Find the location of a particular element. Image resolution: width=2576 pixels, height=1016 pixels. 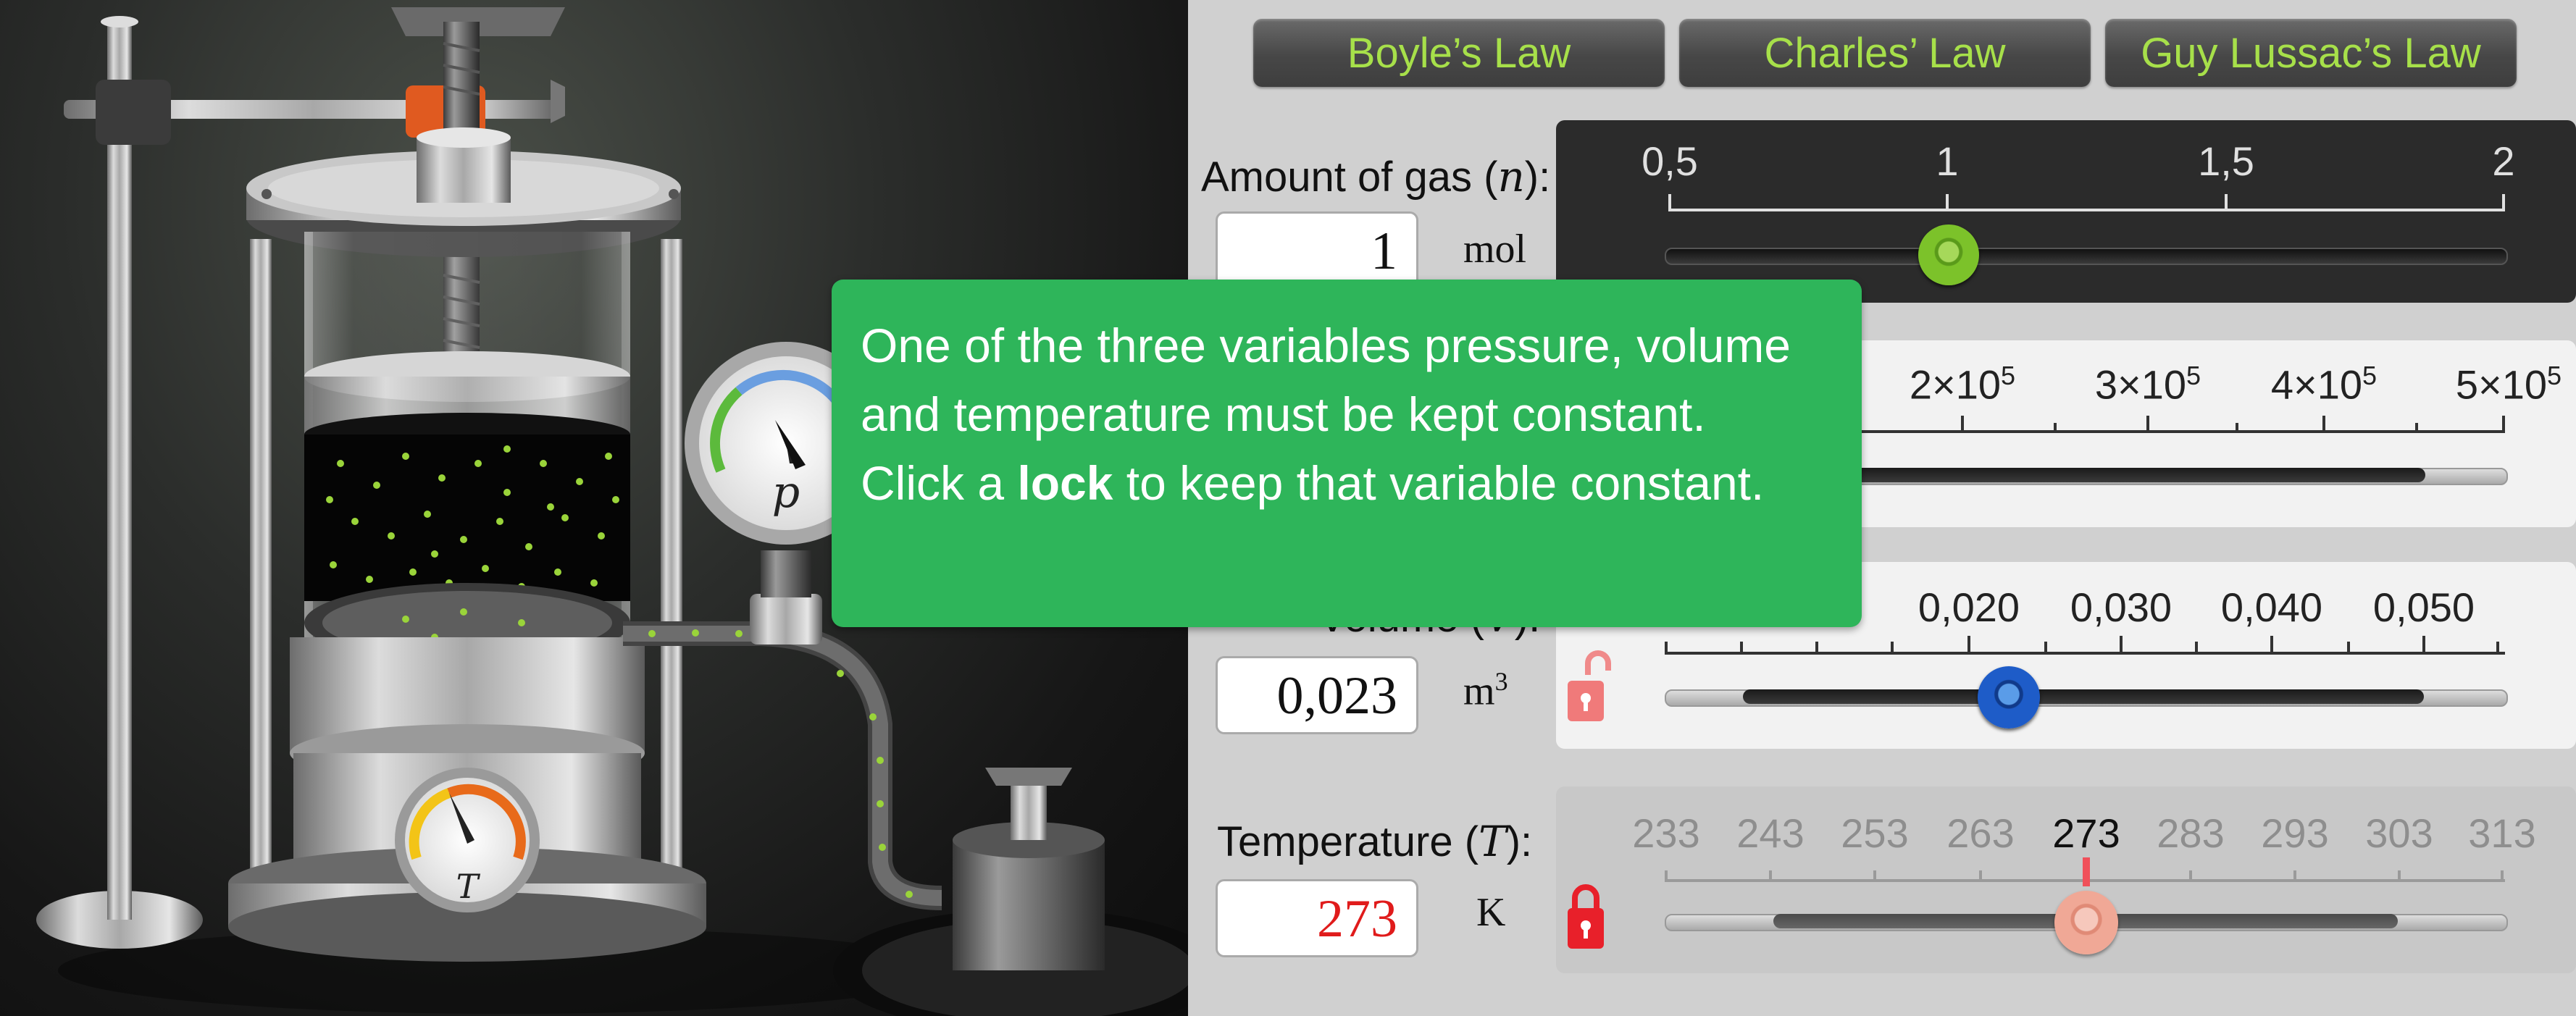

amount-slider-track is located at coordinates (2086, 256).